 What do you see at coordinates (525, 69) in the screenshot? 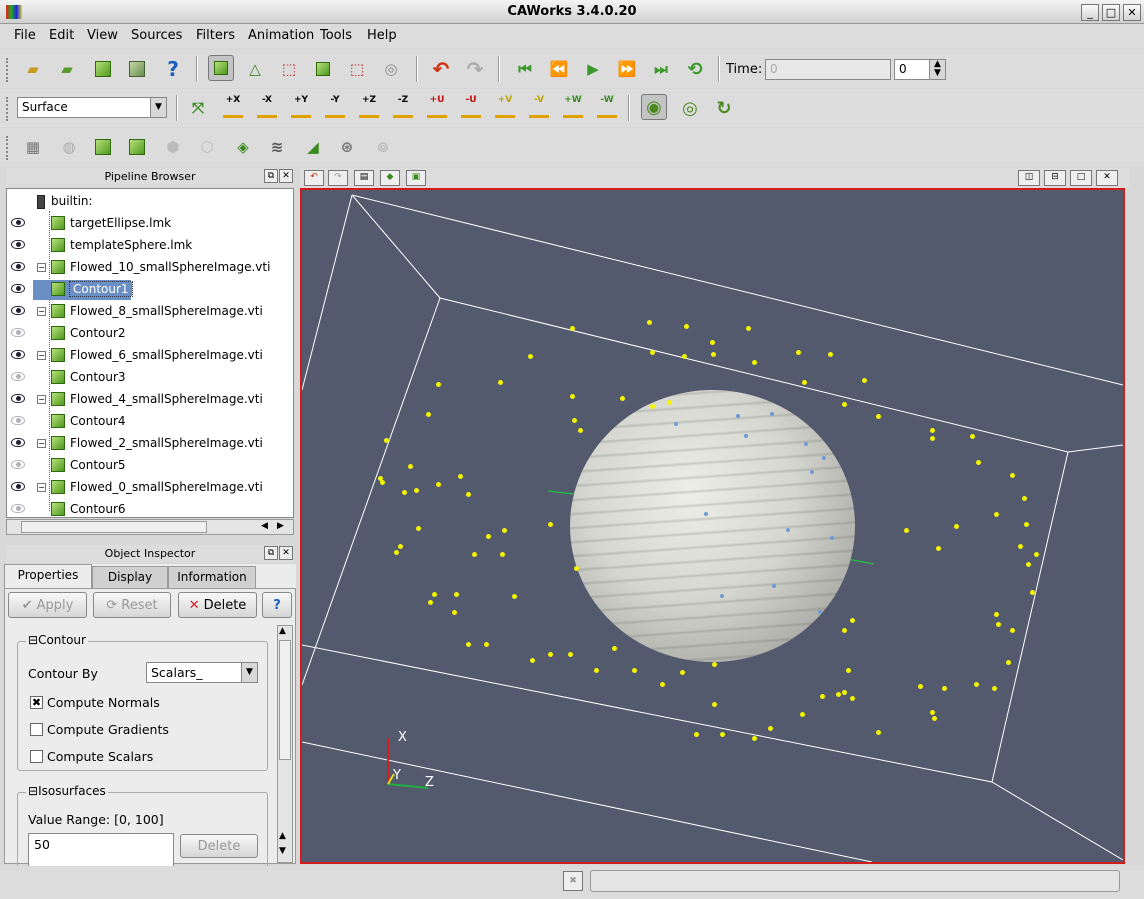
I see `first-frame-icon: ⏮` at bounding box center [525, 69].